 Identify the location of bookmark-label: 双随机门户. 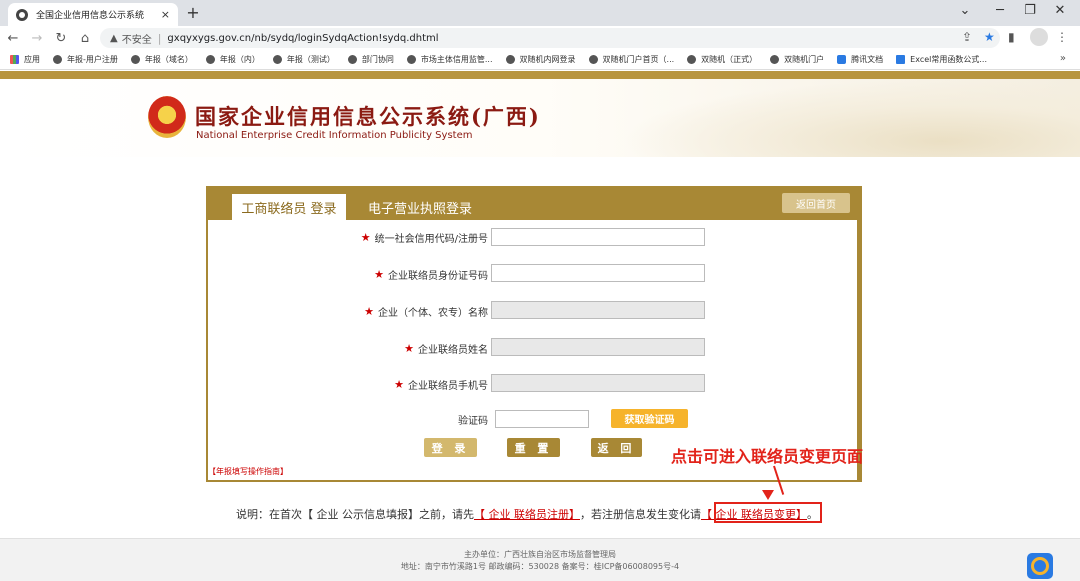
(804, 59).